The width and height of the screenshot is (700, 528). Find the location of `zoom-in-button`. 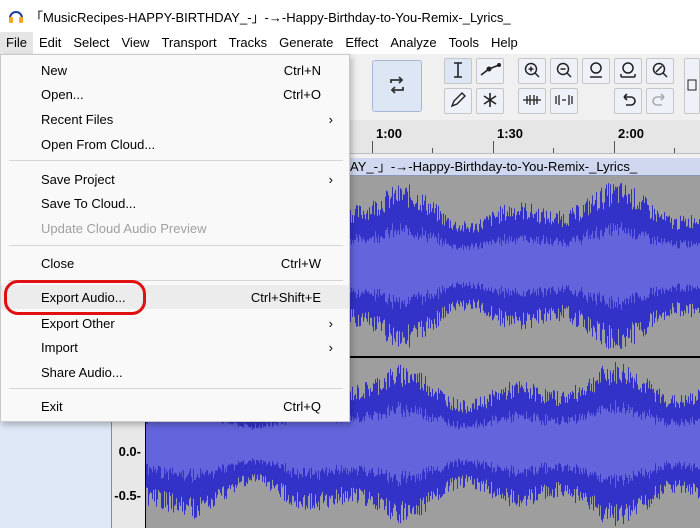

zoom-in-button is located at coordinates (532, 71).